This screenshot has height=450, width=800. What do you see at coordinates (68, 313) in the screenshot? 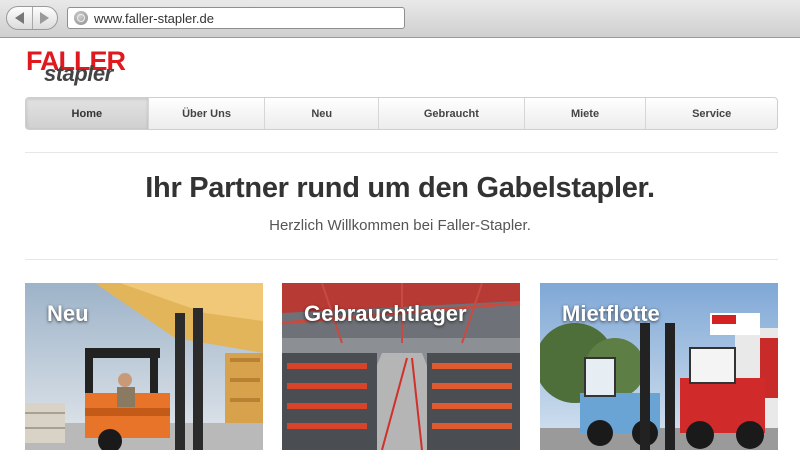
I see `tile-label-neu: Neu` at bounding box center [68, 313].